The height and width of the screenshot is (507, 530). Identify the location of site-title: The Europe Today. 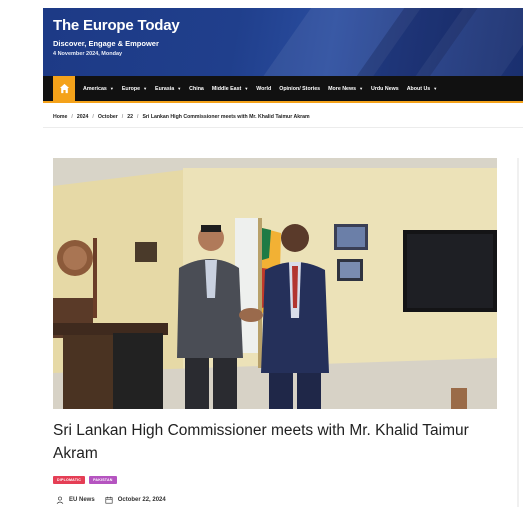
(116, 25).